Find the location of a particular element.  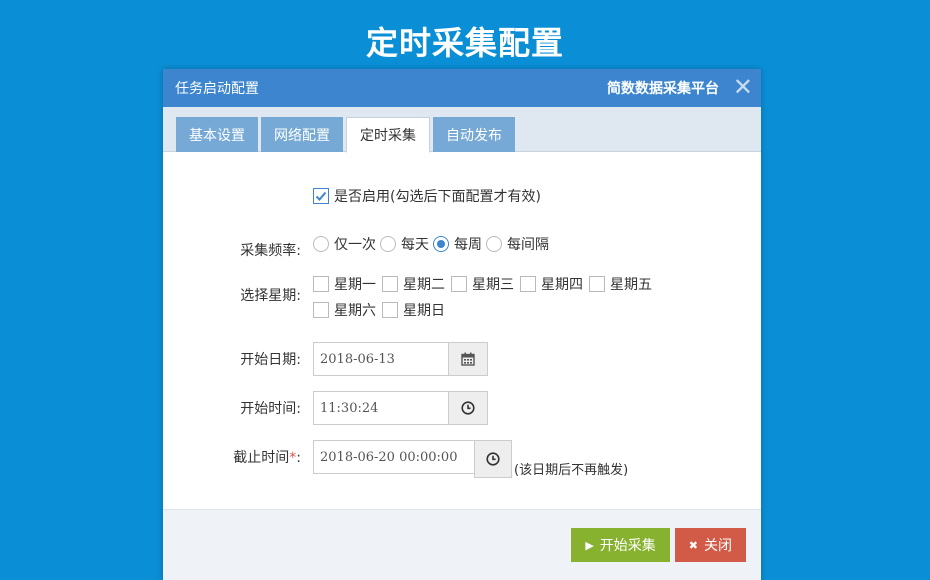

enable-row: 是否启用(勾选后下面配置才有效) is located at coordinates (354, 196).